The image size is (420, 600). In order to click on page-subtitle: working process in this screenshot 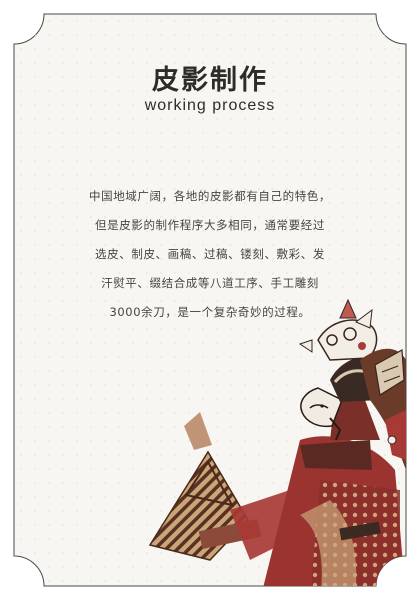, I will do `click(210, 105)`.